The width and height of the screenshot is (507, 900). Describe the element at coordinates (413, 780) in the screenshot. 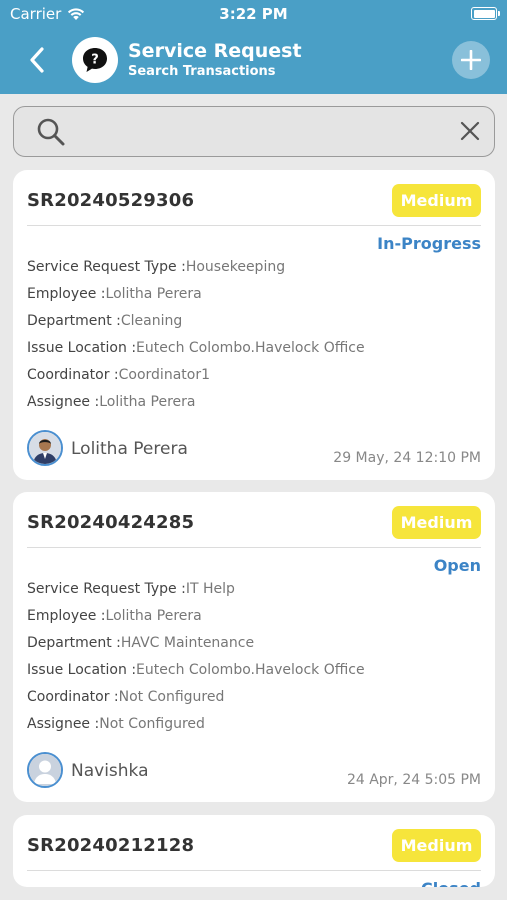

I see `request-date: 24 Apr, 24 5:05 PM` at that location.